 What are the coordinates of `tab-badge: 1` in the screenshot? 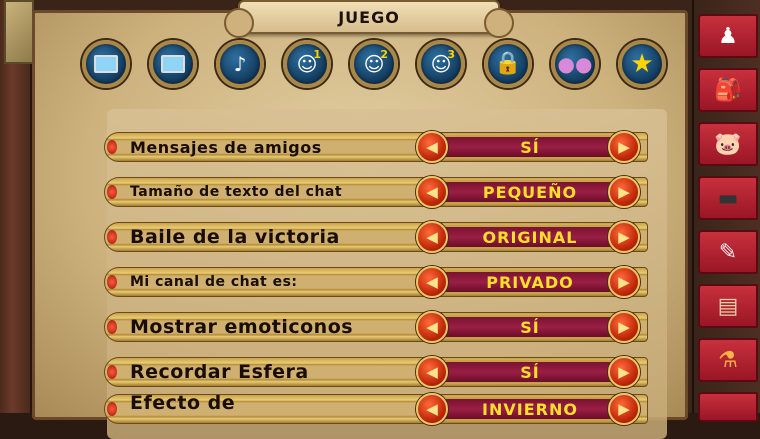 It's located at (317, 54).